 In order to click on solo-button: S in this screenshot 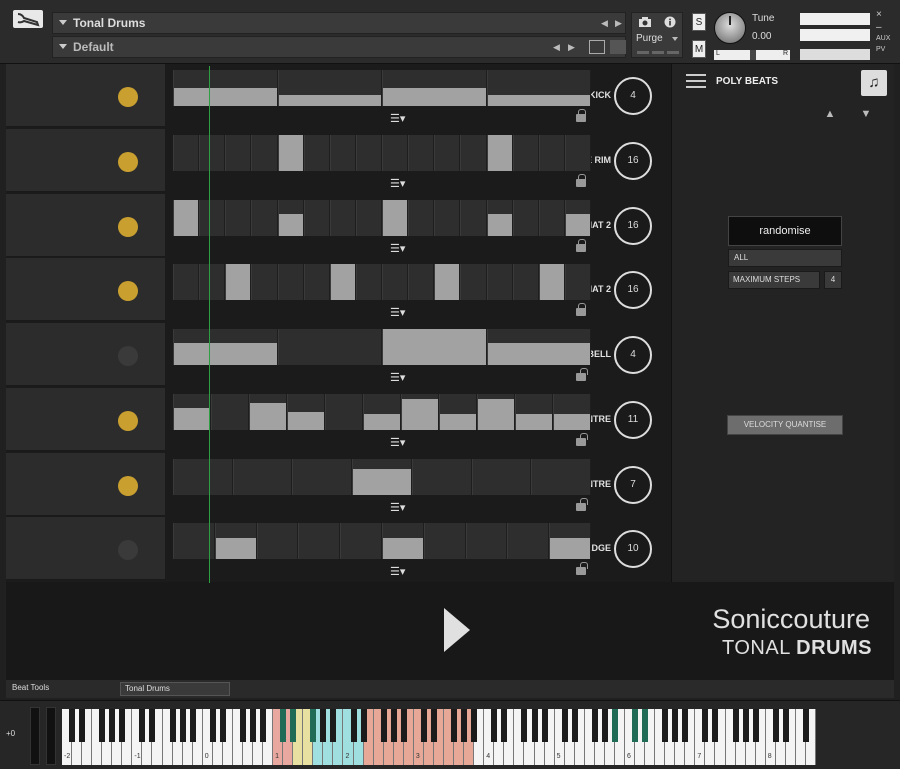, I will do `click(699, 22)`.